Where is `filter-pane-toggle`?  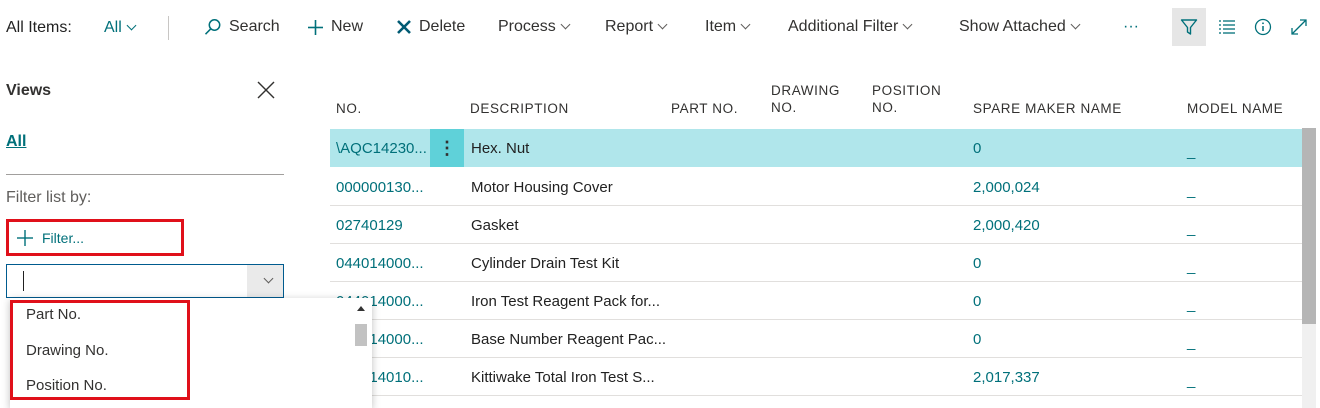 filter-pane-toggle is located at coordinates (1189, 27).